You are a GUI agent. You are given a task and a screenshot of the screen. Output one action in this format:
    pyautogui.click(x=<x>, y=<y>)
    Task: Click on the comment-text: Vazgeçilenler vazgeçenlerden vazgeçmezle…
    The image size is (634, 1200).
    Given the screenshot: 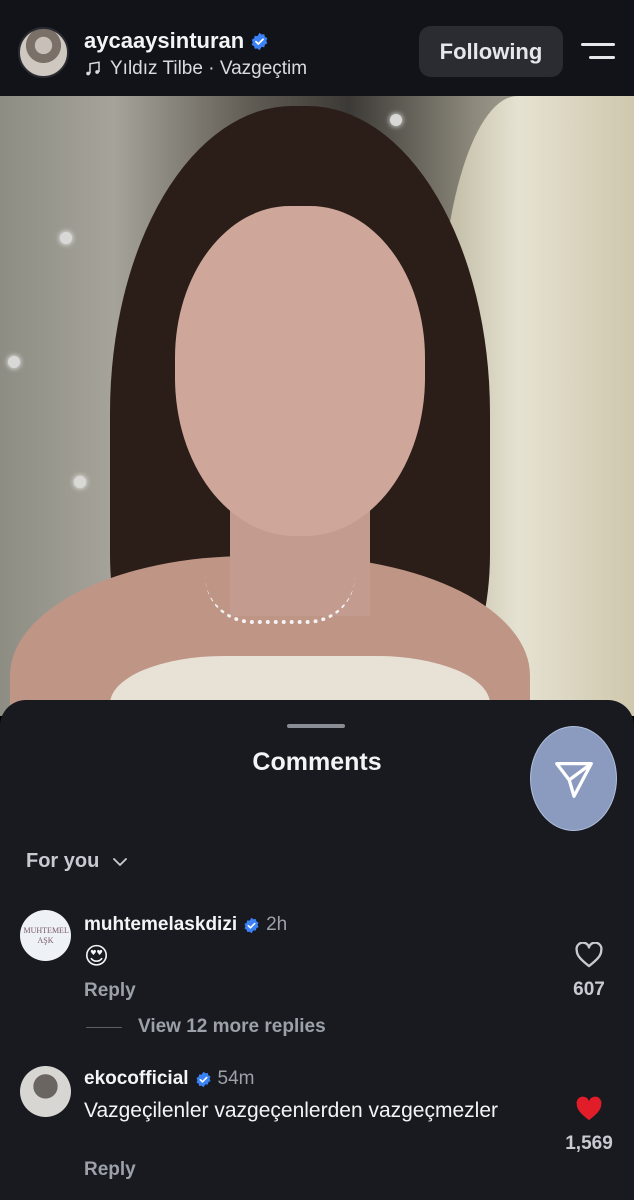 What is the action you would take?
    pyautogui.click(x=291, y=1110)
    